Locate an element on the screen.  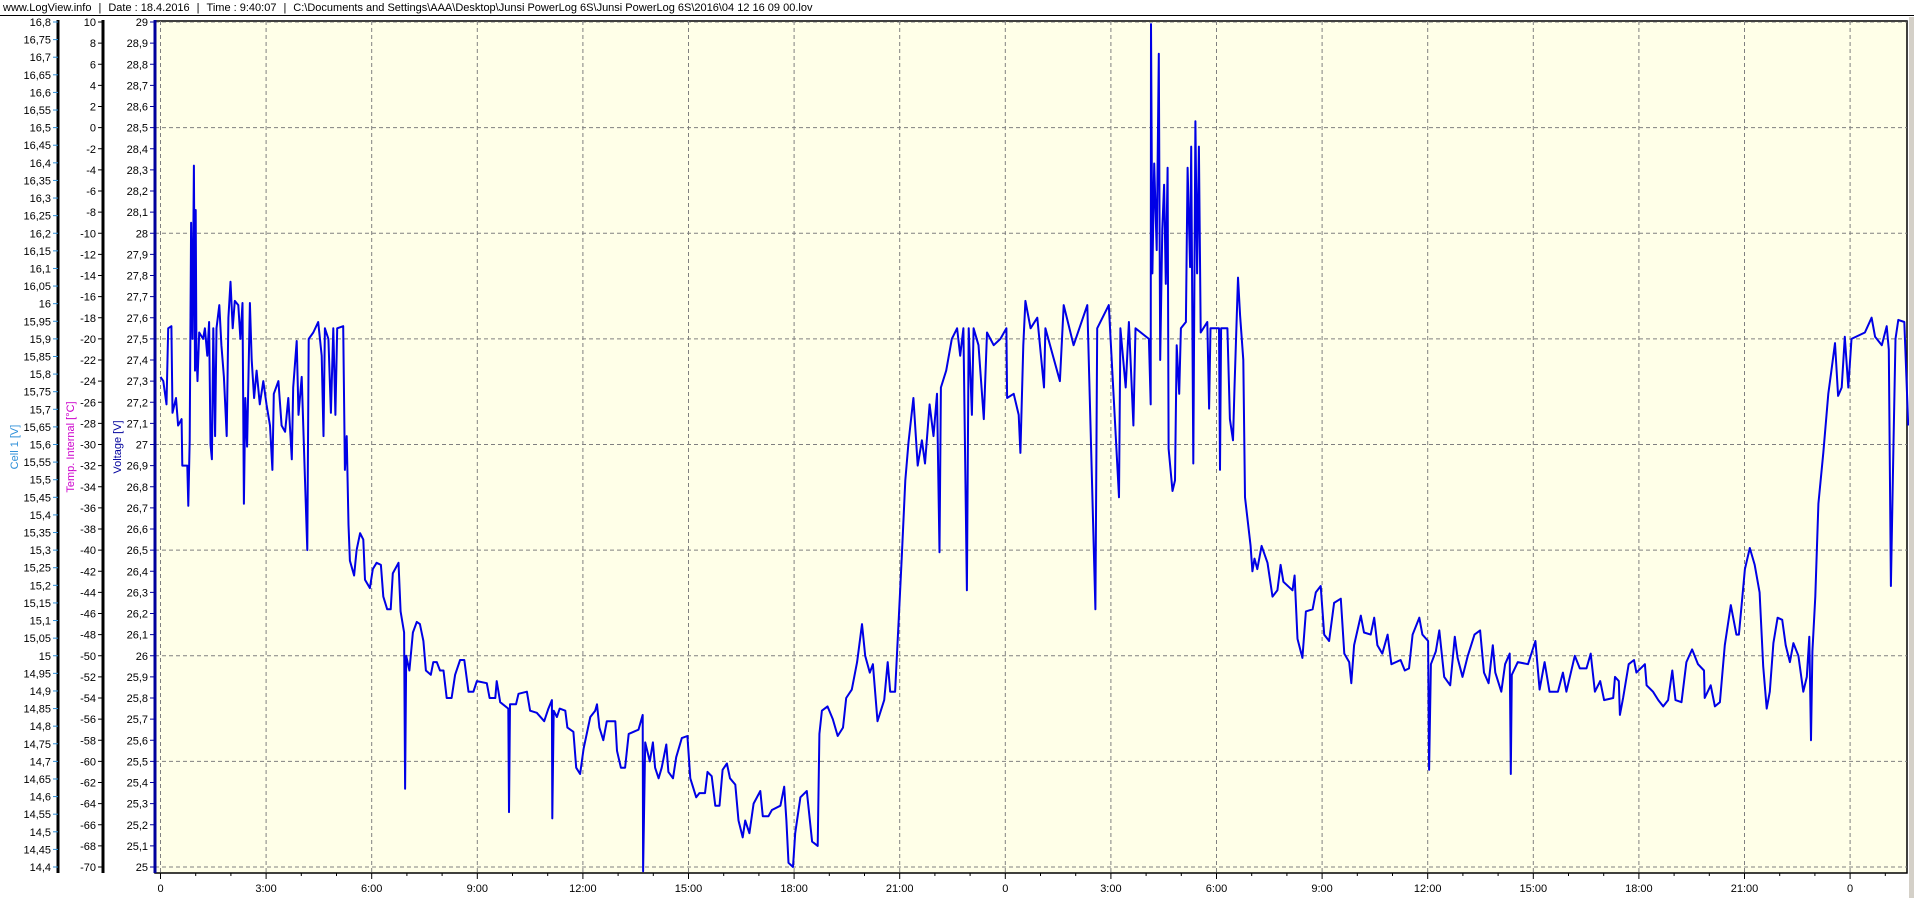
voltage-tick-label: 25,6 is located at coordinates (137, 741).